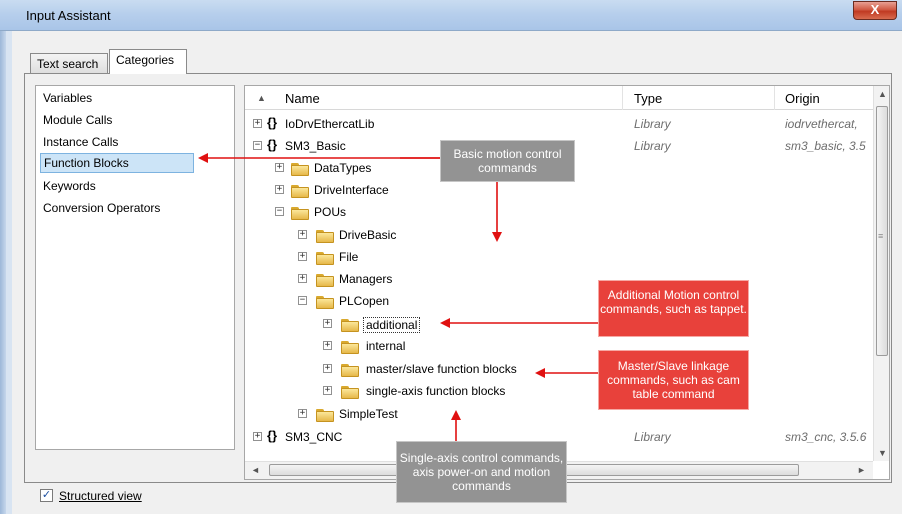 The height and width of the screenshot is (514, 902). What do you see at coordinates (46, 495) in the screenshot?
I see `structured-view-checkbox: ✓` at bounding box center [46, 495].